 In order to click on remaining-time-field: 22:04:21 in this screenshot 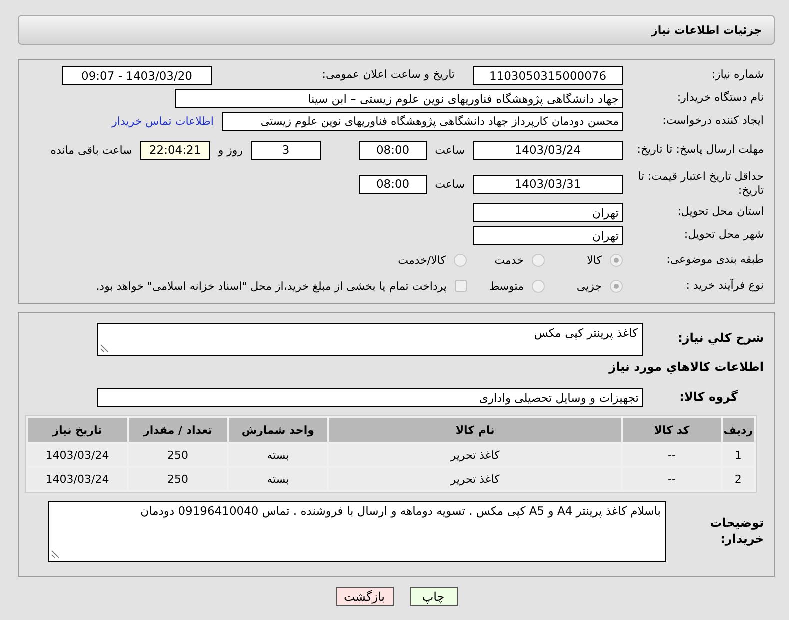, I will do `click(175, 150)`.